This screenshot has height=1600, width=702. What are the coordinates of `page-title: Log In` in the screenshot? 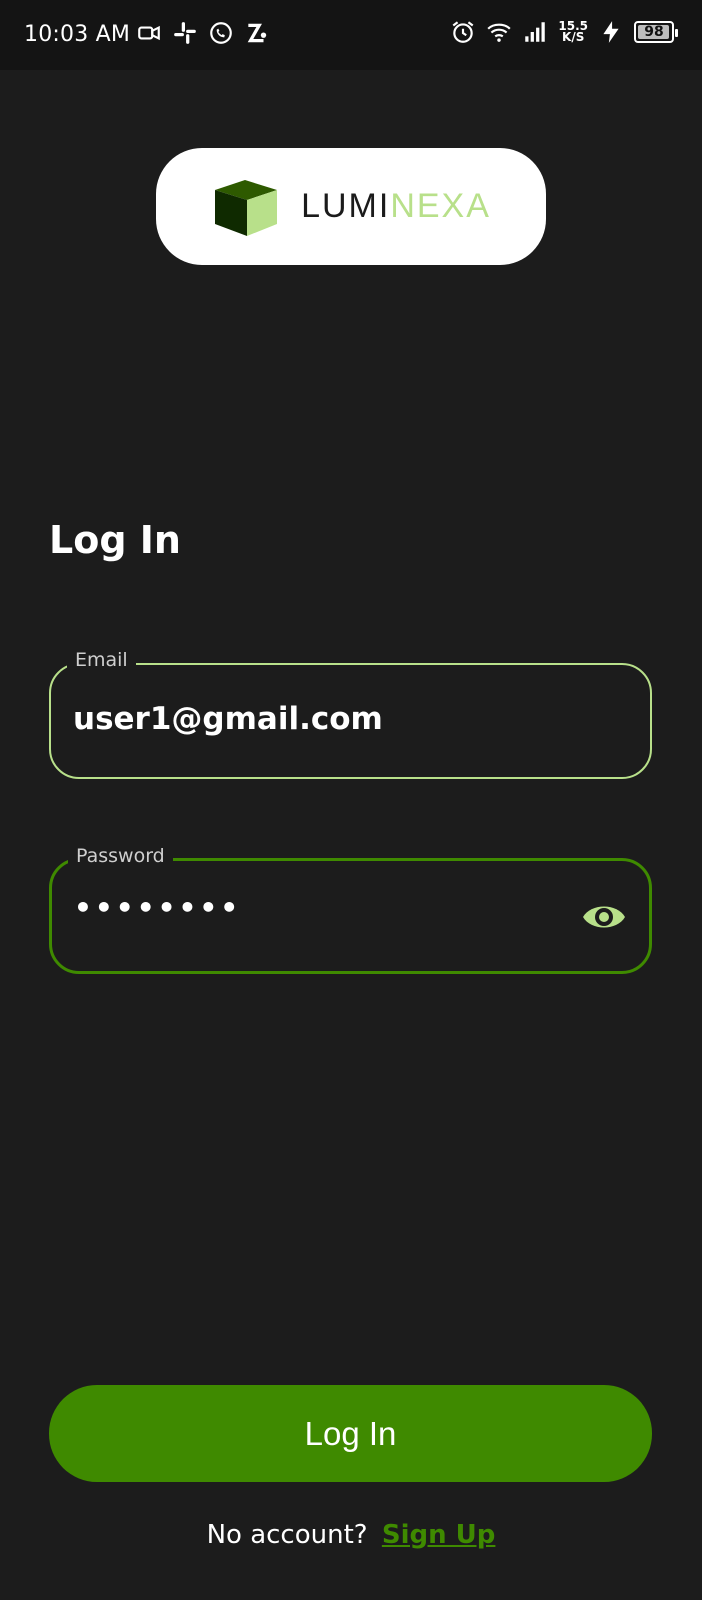 It's located at (115, 540).